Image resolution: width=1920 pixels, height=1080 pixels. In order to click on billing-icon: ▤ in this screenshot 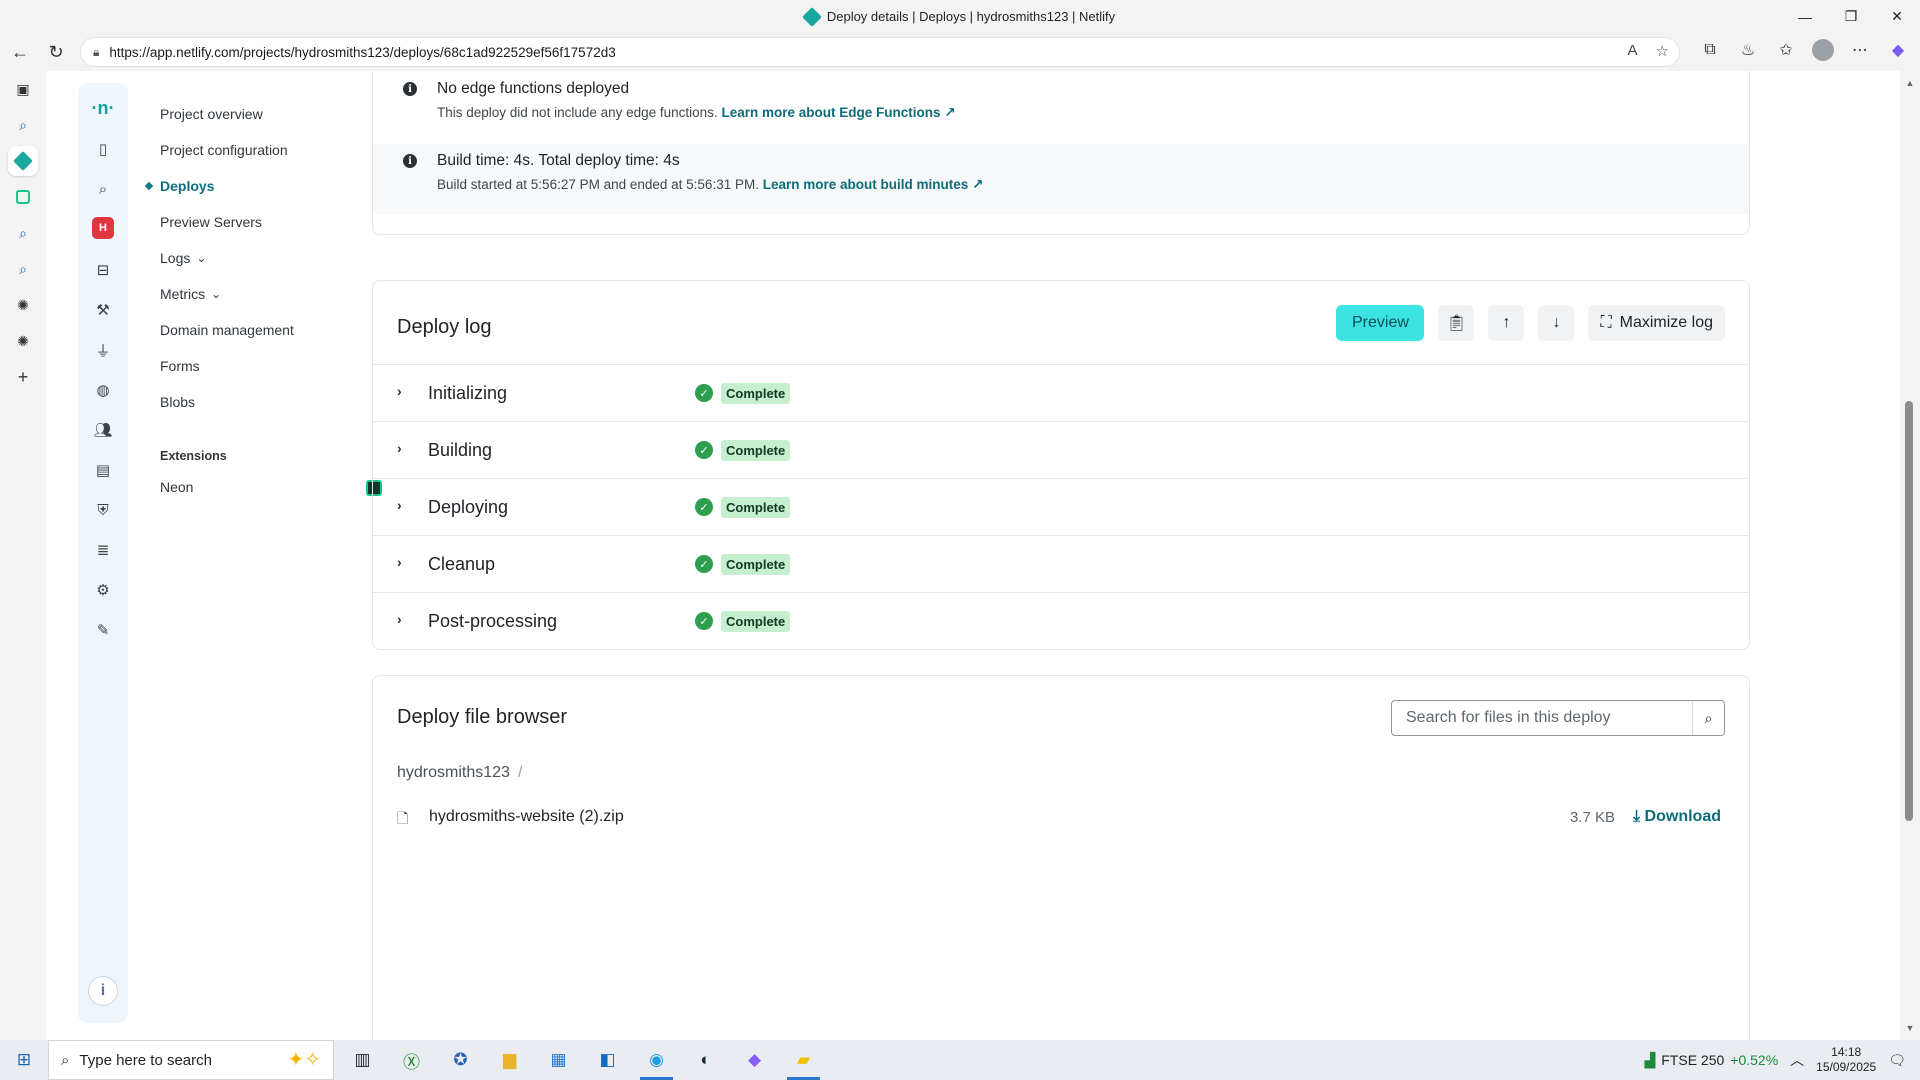, I will do `click(103, 470)`.